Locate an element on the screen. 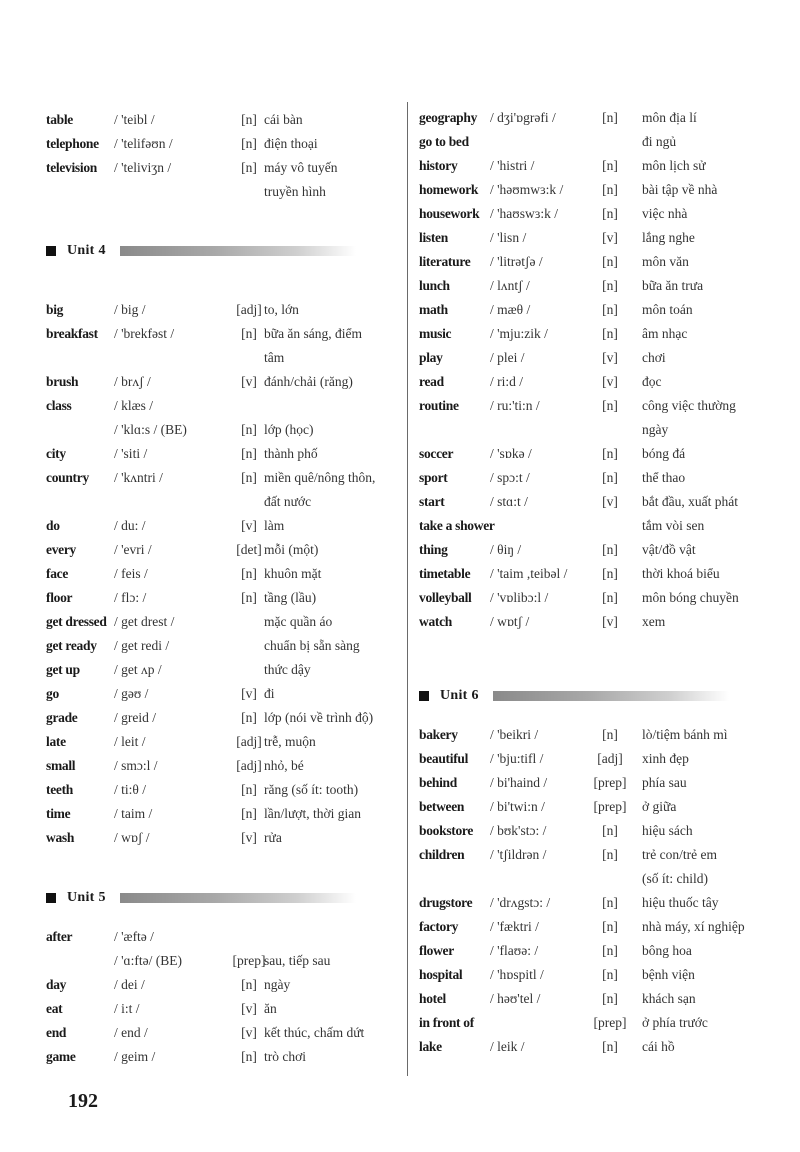 This screenshot has height=1152, width=800. entry-meaning: rửa is located at coordinates (273, 837).